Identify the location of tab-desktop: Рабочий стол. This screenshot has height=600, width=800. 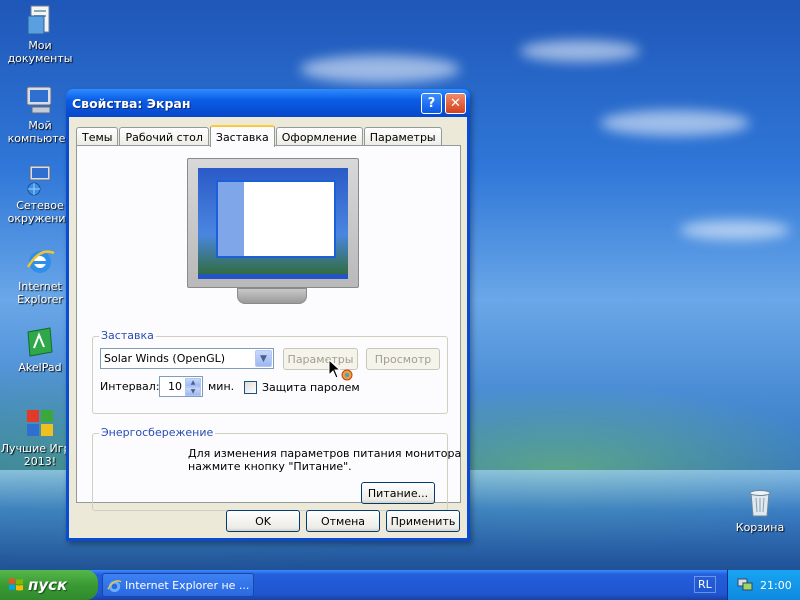
(164, 136).